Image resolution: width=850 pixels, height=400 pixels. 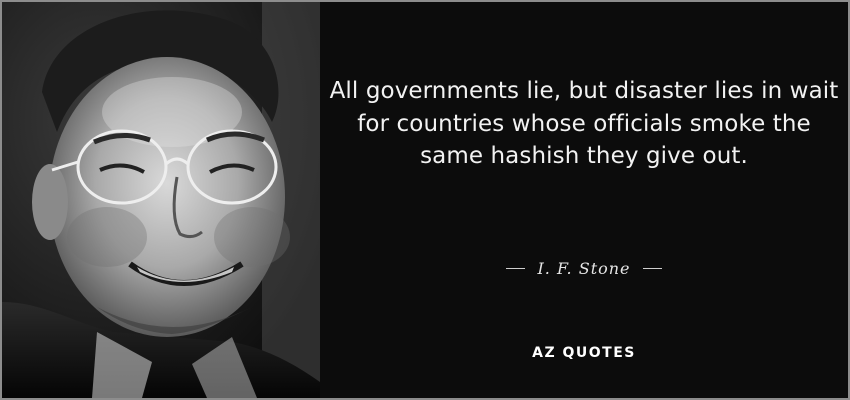 What do you see at coordinates (516, 268) in the screenshot?
I see `left-dash-divider` at bounding box center [516, 268].